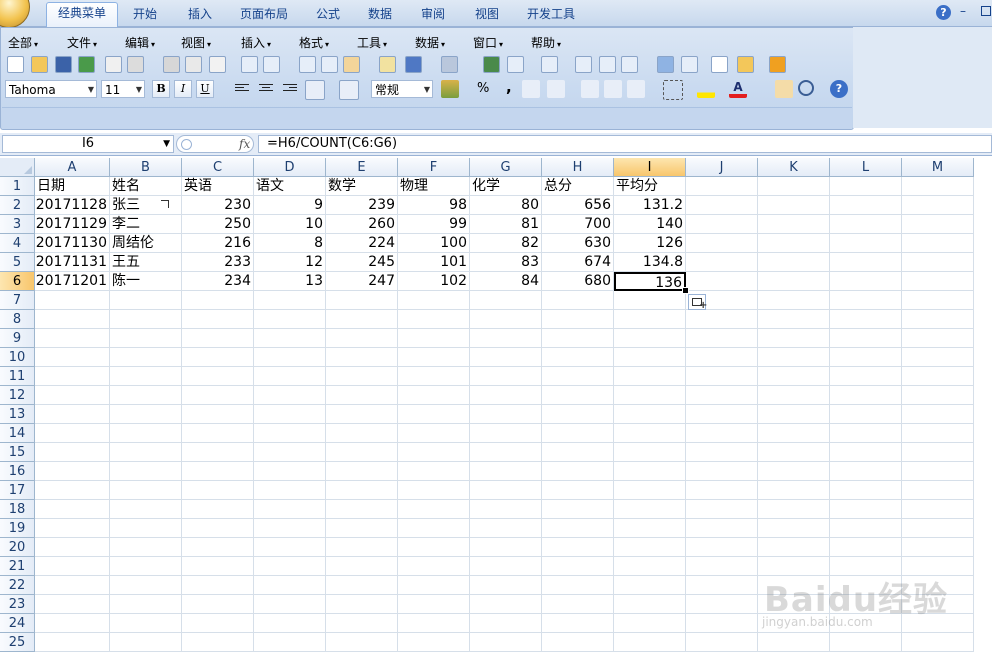 Image resolution: width=992 pixels, height=657 pixels. Describe the element at coordinates (506, 509) in the screenshot. I see `cell-g18` at that location.